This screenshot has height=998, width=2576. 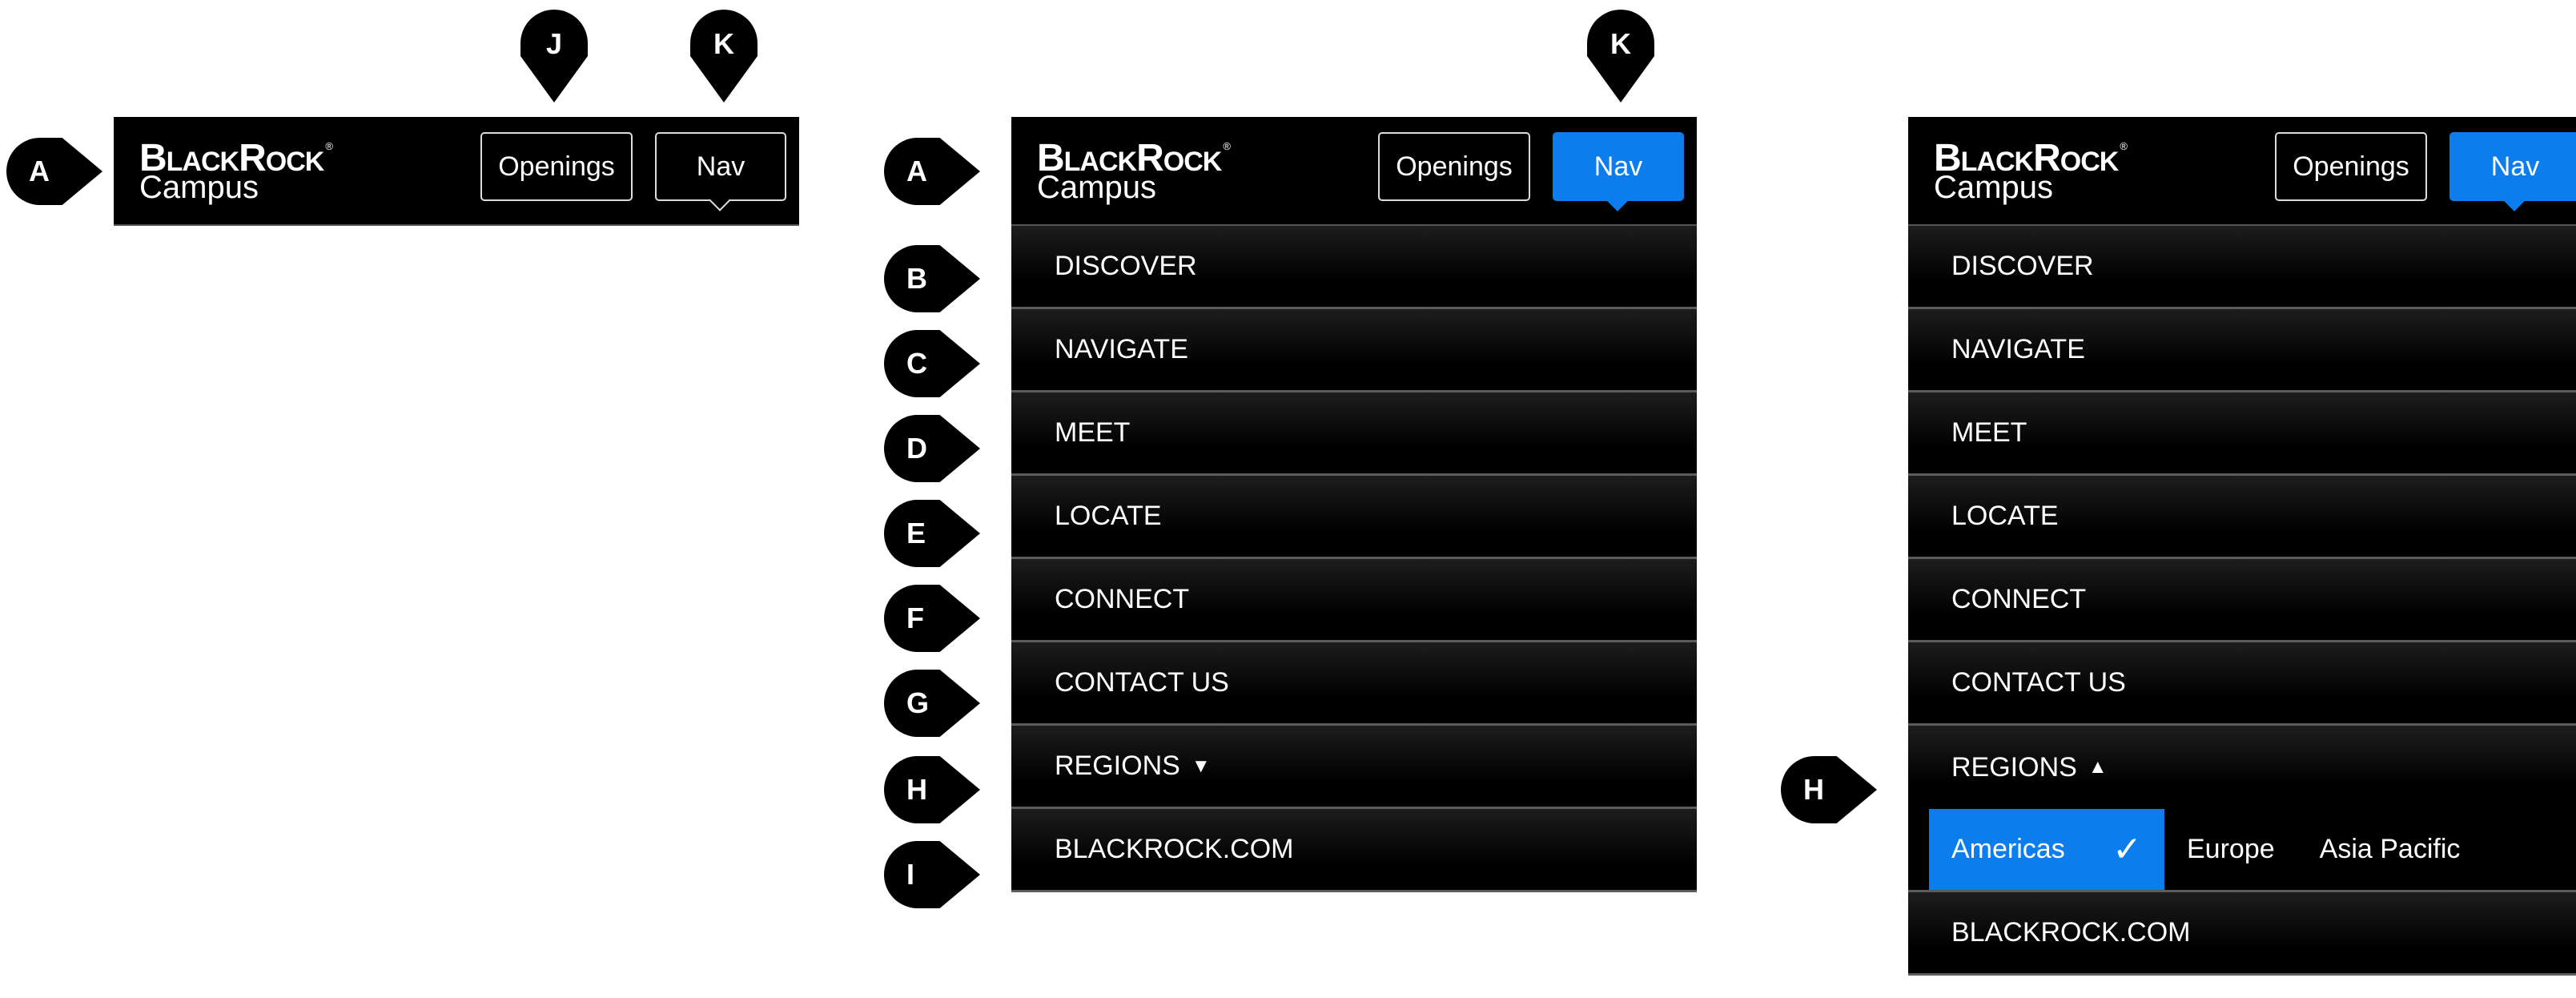 What do you see at coordinates (2230, 850) in the screenshot?
I see `region-europe: Europe` at bounding box center [2230, 850].